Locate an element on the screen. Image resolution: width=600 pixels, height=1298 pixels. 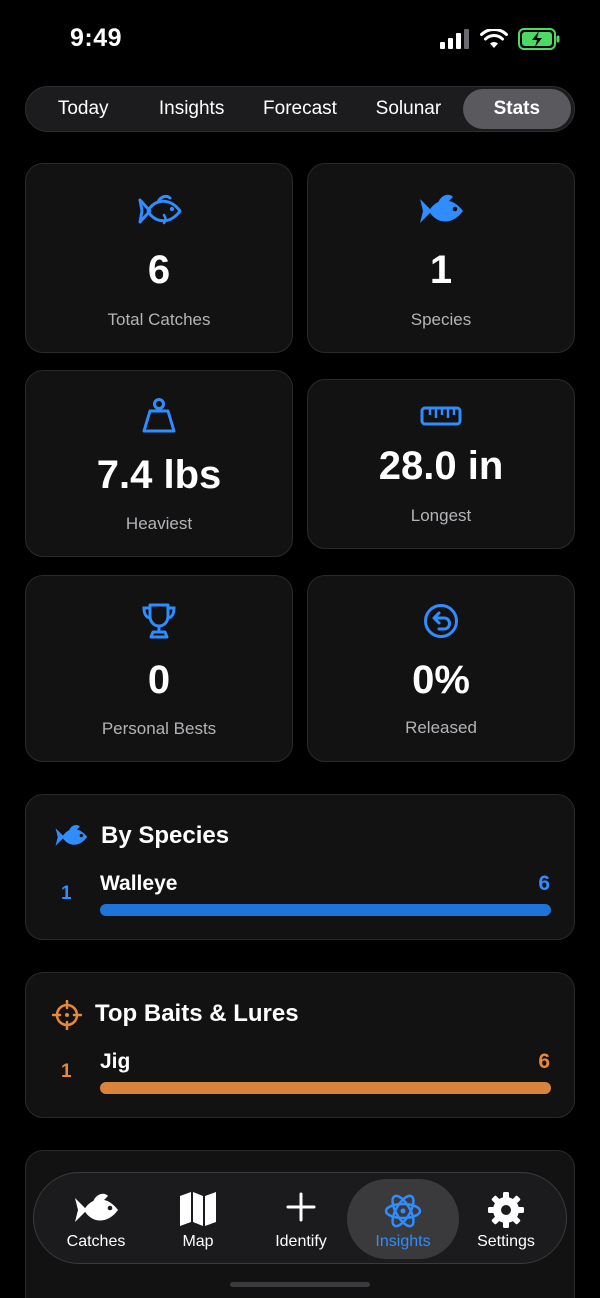
species-name: Walleye is located at coordinates (139, 883).